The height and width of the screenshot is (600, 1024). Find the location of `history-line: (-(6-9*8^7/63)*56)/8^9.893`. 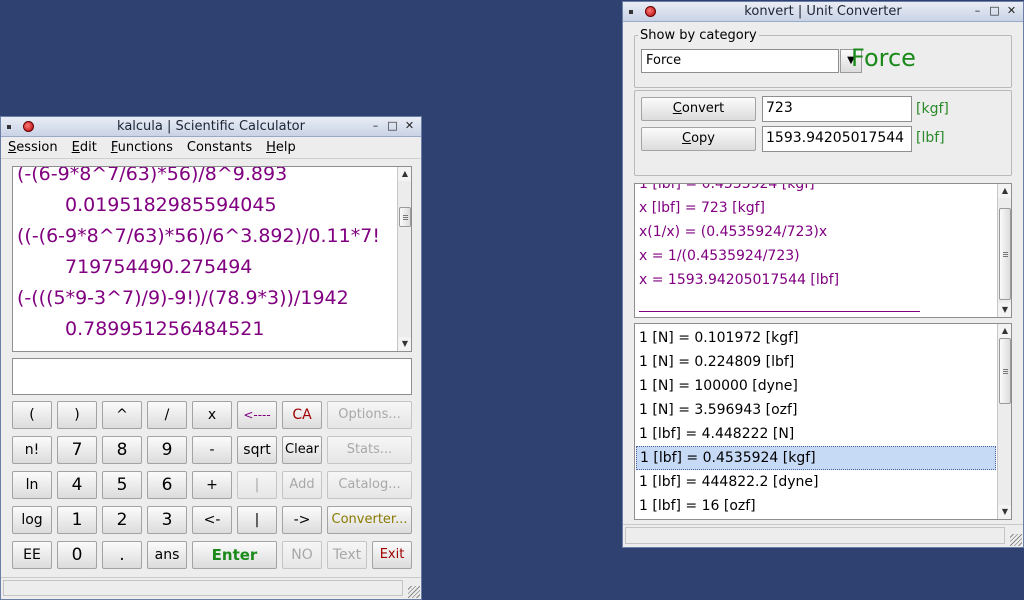

history-line: (-(6-9*8^7/63)*56)/8^9.893 is located at coordinates (152, 175).